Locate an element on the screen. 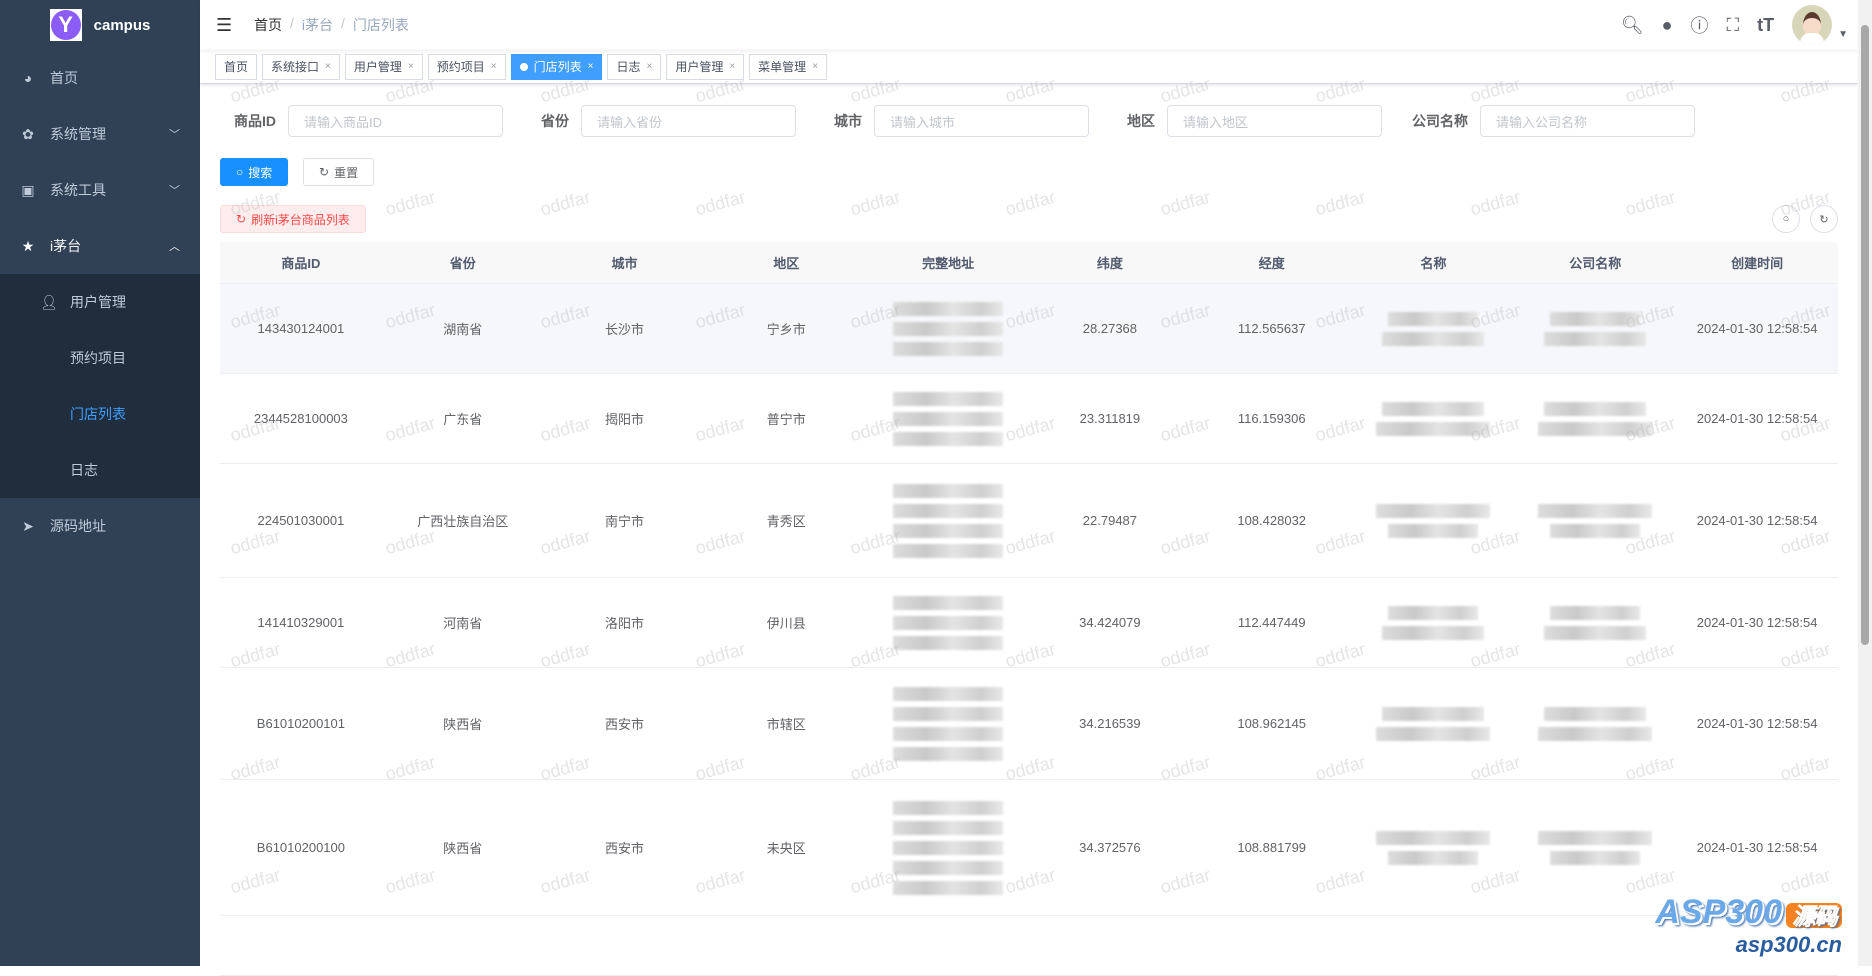 The image size is (1872, 976). search-icon: 🔍︎ is located at coordinates (1632, 25).